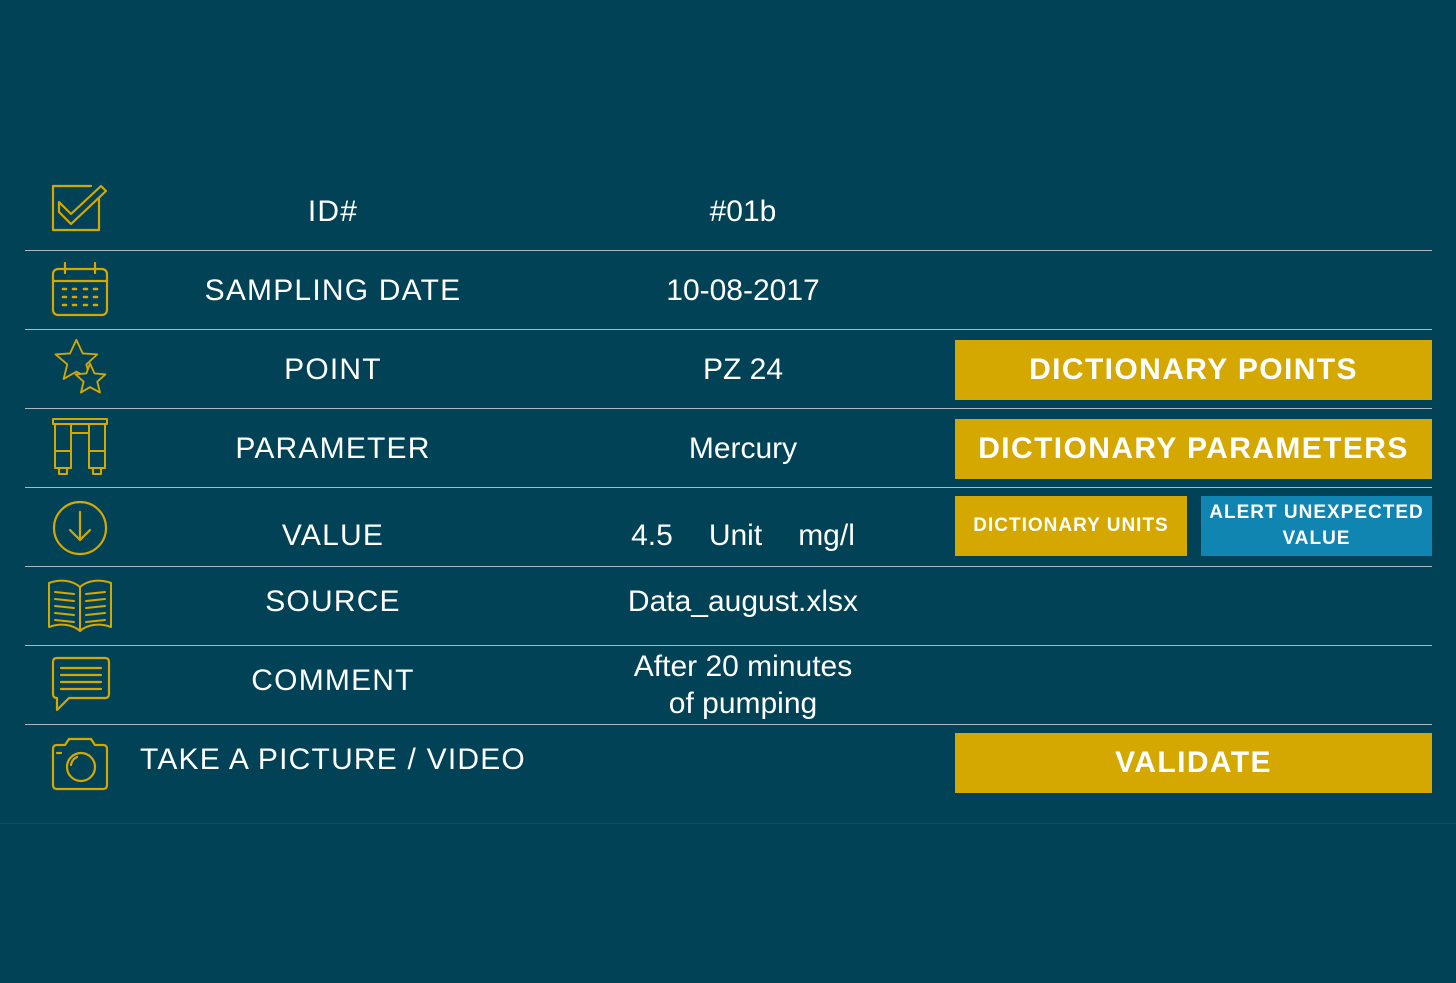  I want to click on row-source: SOURCE Data_august.xlsx, so click(728, 606).